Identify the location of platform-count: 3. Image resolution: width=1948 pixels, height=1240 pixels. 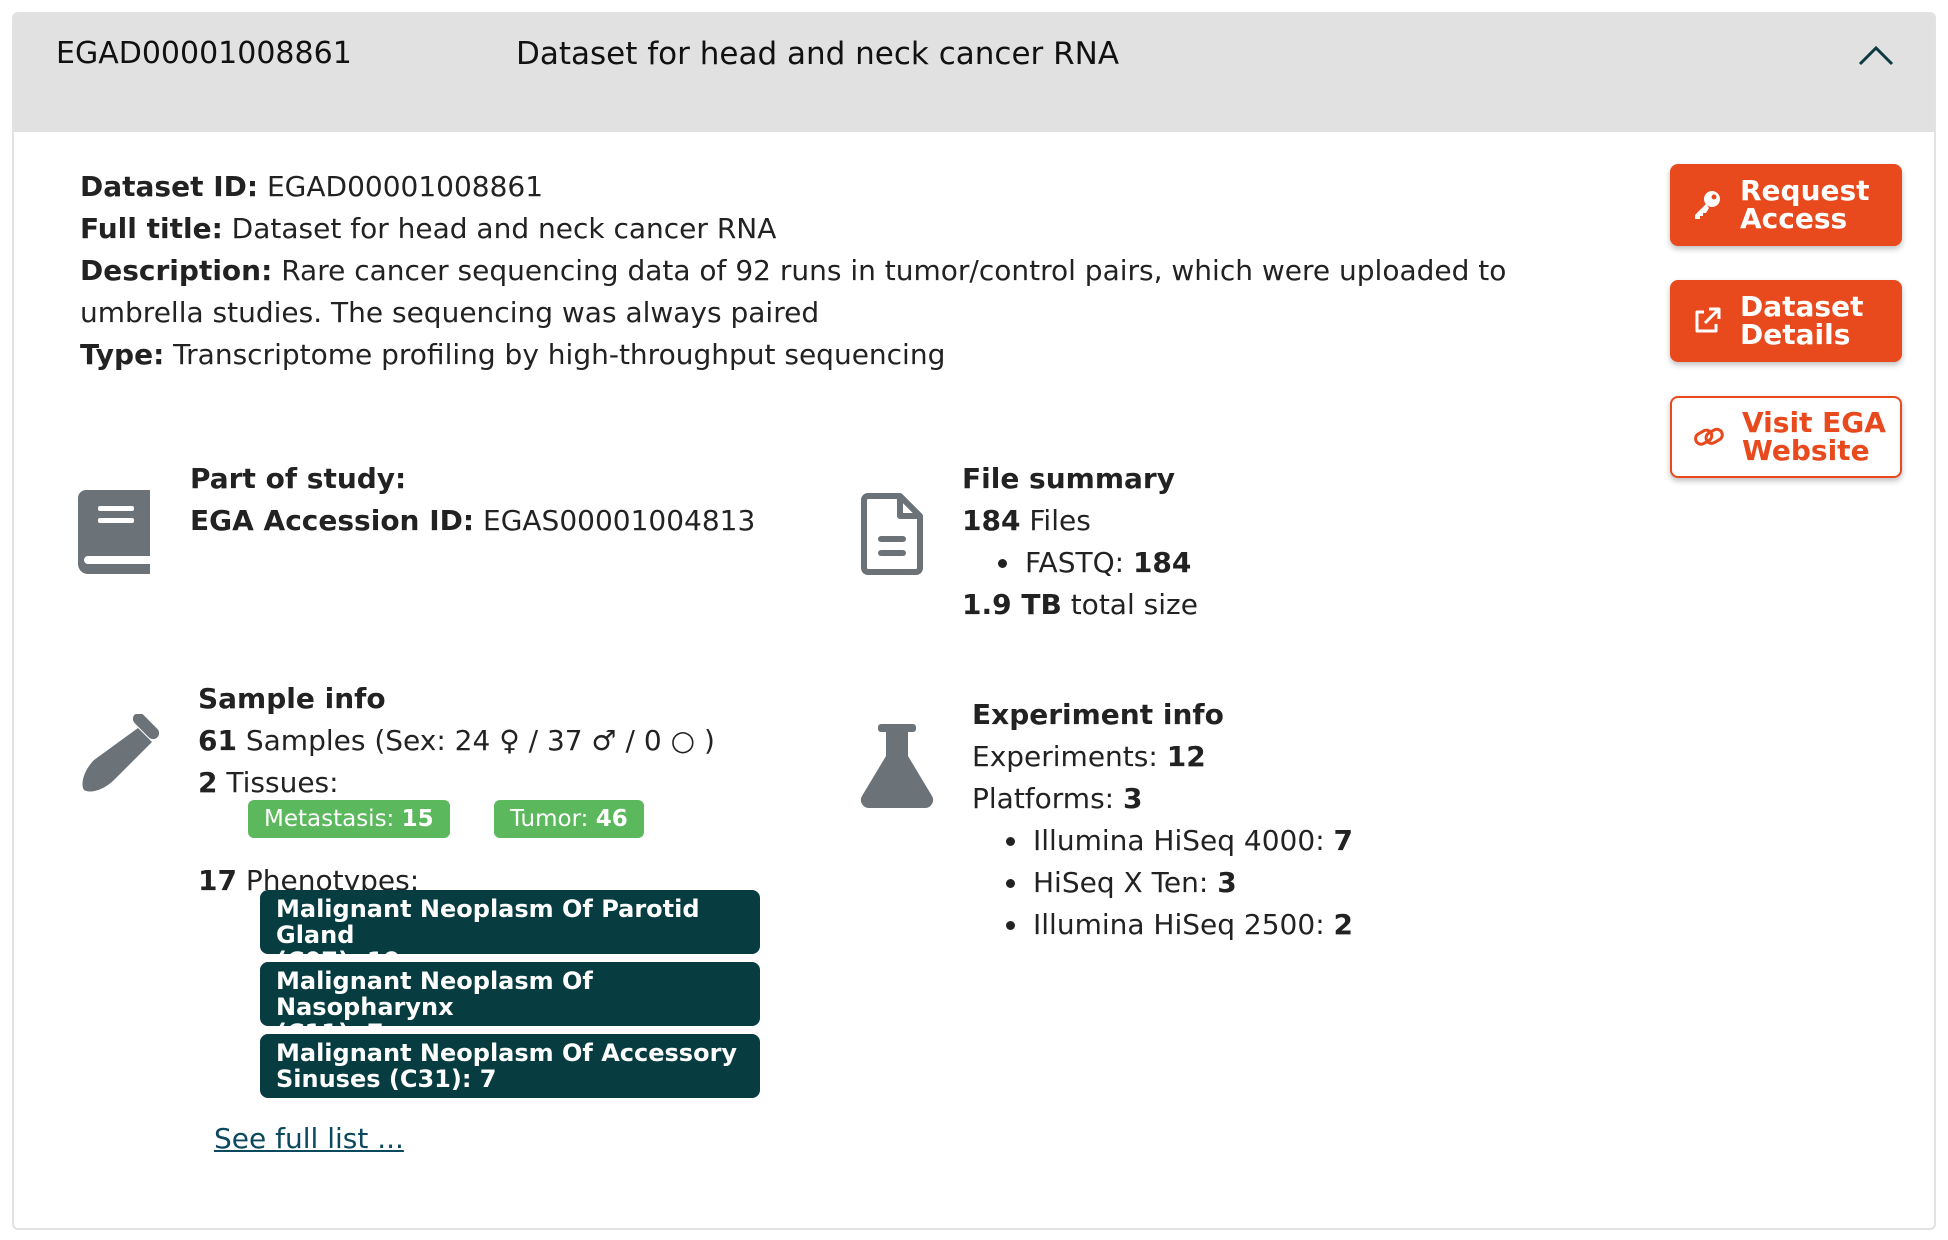
(1227, 882).